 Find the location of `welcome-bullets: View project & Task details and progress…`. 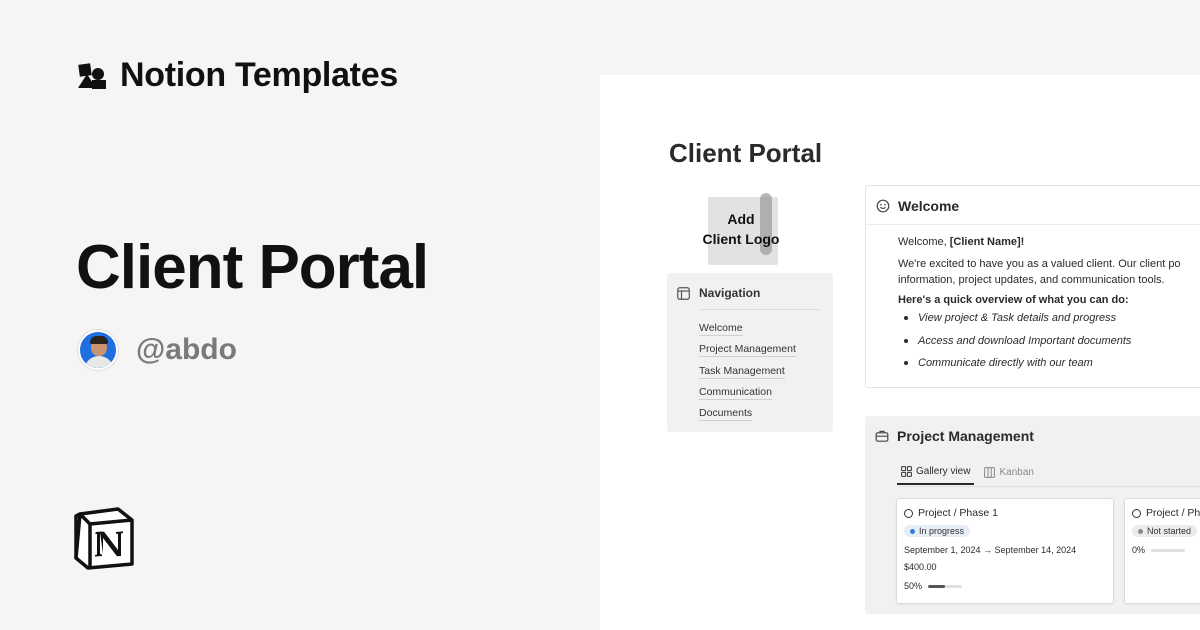

welcome-bullets: View project & Task details and progress… is located at coordinates (1049, 344).